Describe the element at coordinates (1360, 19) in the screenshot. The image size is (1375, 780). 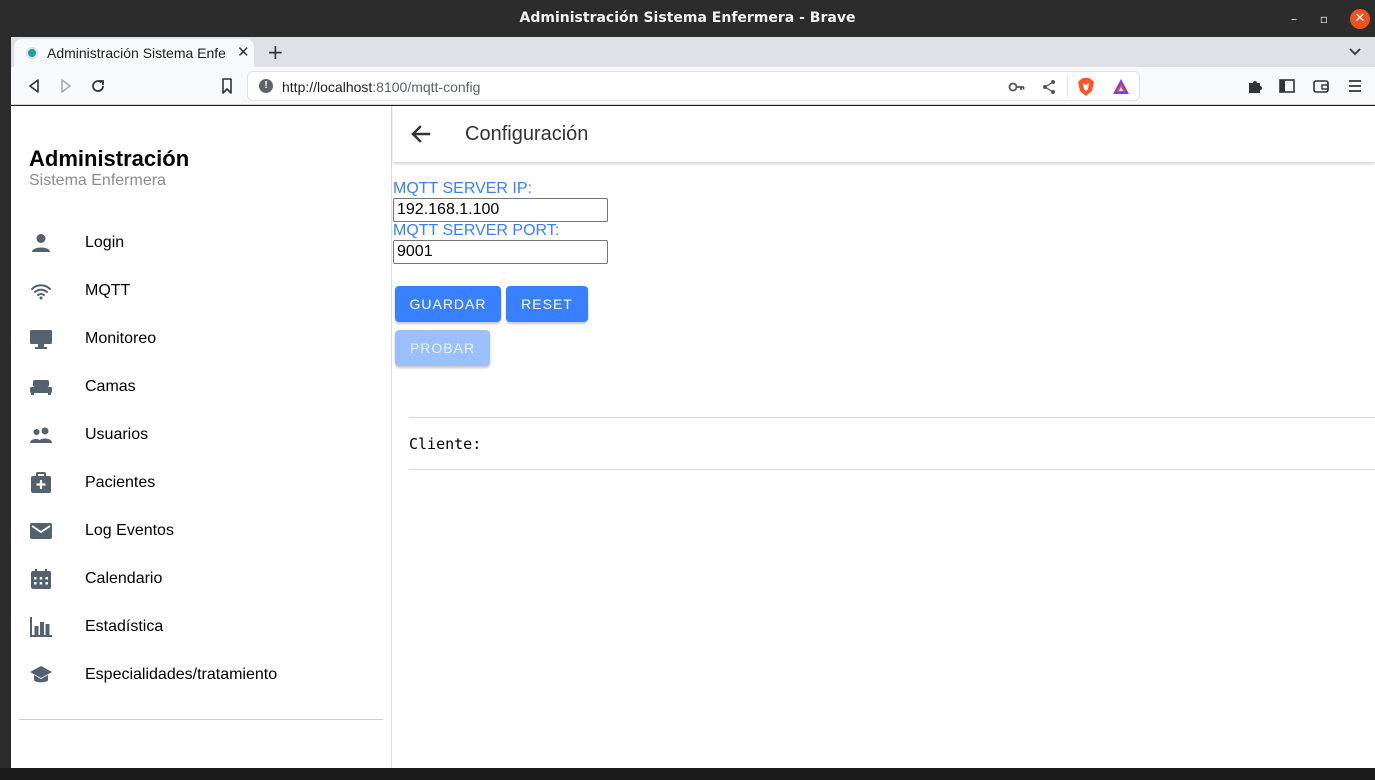
I see `close-icon: ✕` at that location.